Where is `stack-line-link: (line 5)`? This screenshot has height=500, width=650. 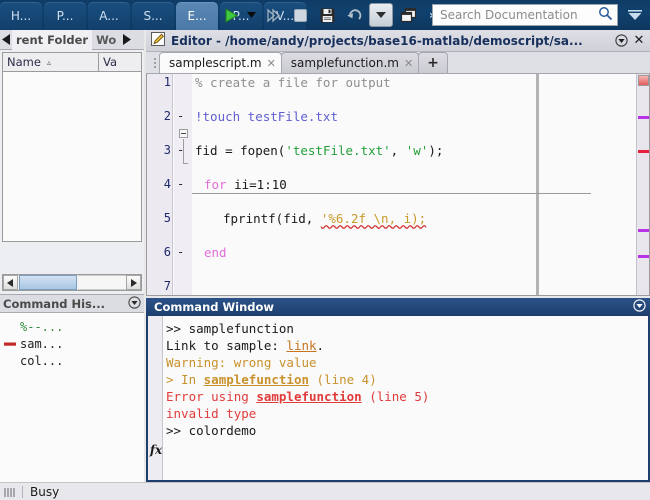 stack-line-link: (line 5) is located at coordinates (395, 396).